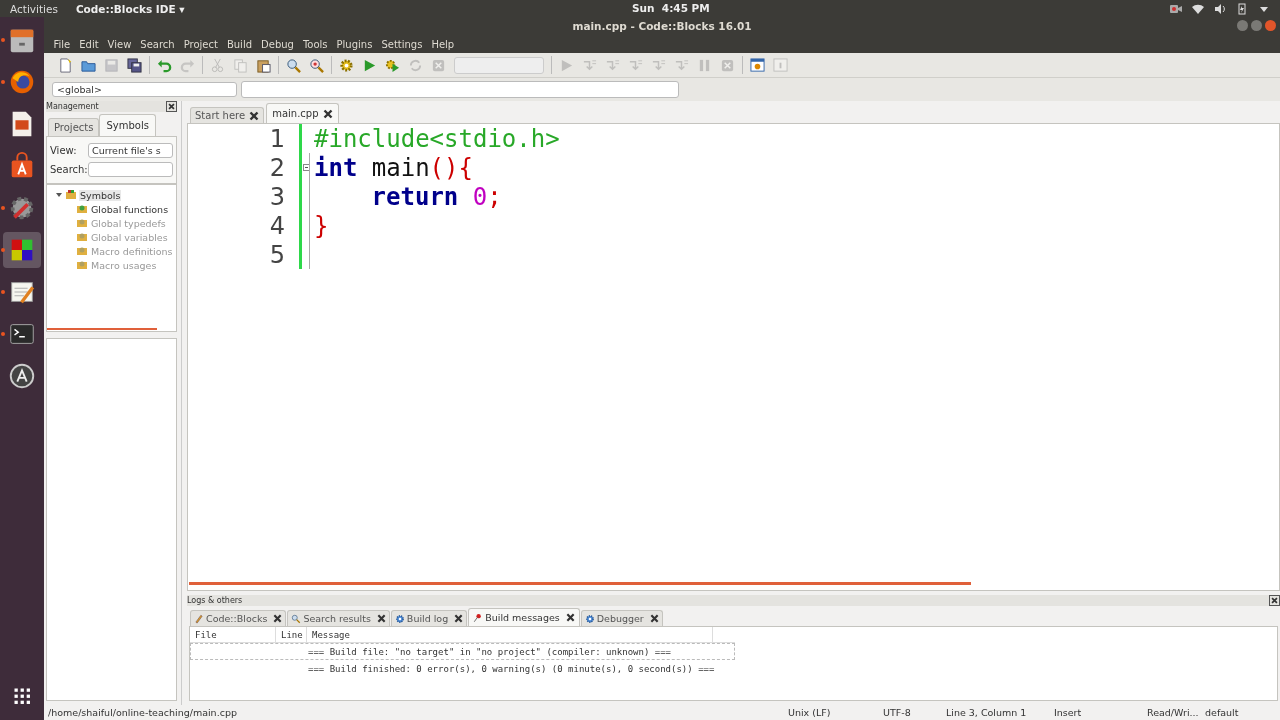  I want to click on volume-icon, so click(1220, 8).